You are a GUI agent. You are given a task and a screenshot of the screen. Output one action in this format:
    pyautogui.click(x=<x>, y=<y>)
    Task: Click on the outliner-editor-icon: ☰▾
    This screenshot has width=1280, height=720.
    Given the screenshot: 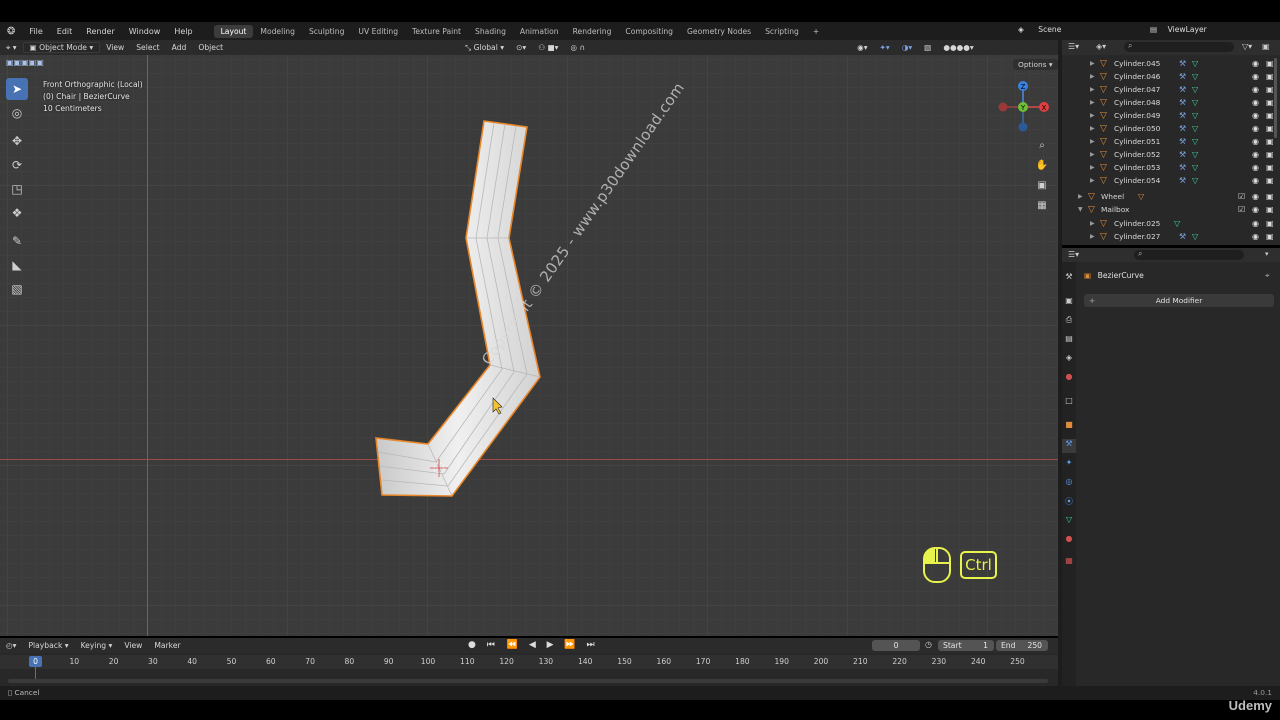 What is the action you would take?
    pyautogui.click(x=1073, y=46)
    